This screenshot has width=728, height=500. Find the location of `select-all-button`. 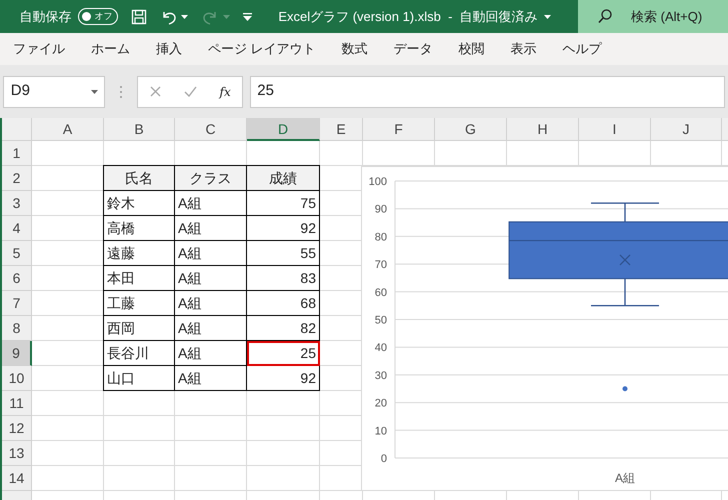

select-all-button is located at coordinates (17, 129).